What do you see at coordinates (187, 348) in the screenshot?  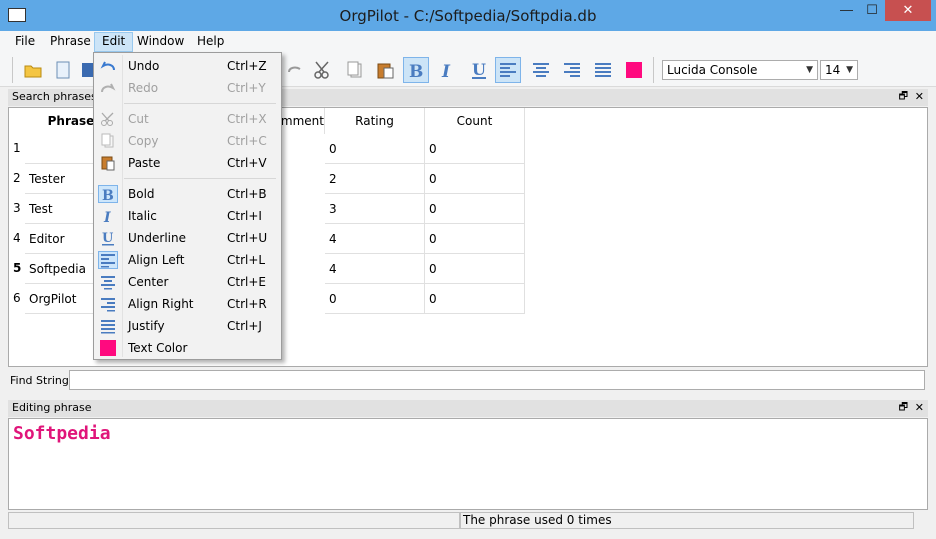 I see `menu-item-text-color: Text Color` at bounding box center [187, 348].